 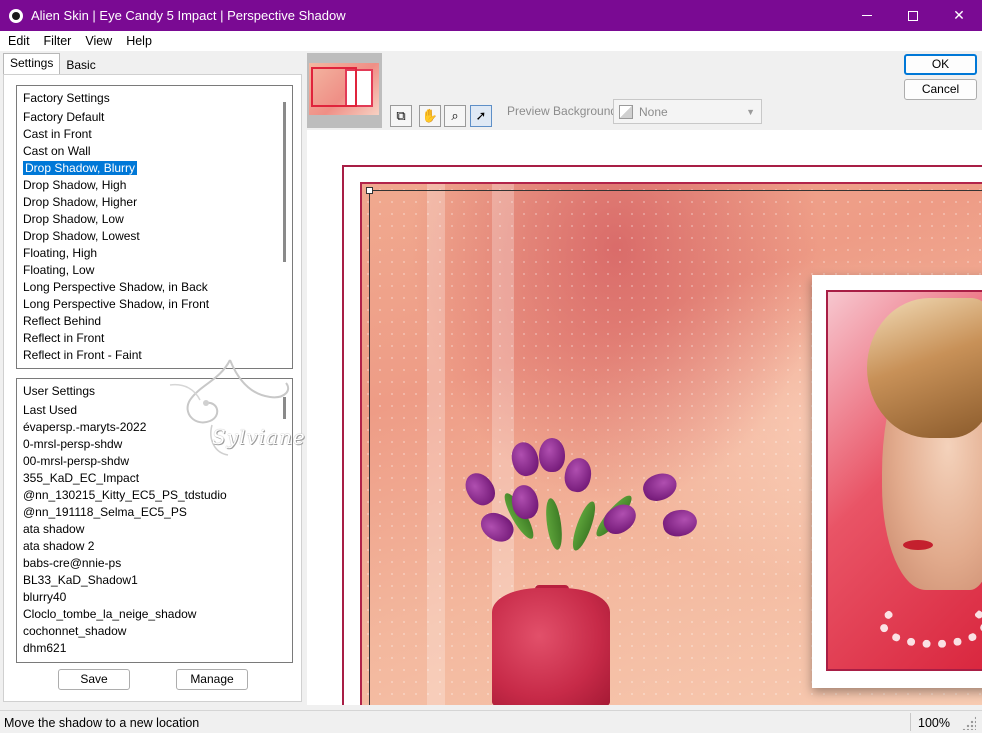 What do you see at coordinates (212, 679) in the screenshot?
I see `manage-button: Manage` at bounding box center [212, 679].